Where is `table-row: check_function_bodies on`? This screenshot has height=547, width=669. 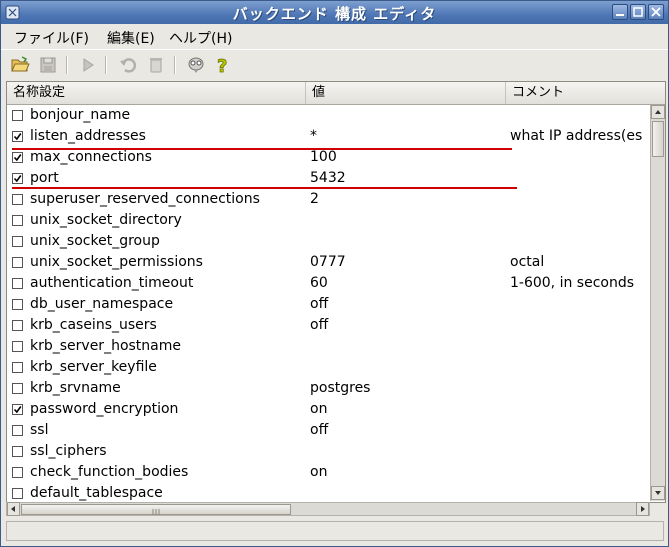
table-row: check_function_bodies on is located at coordinates (328, 472).